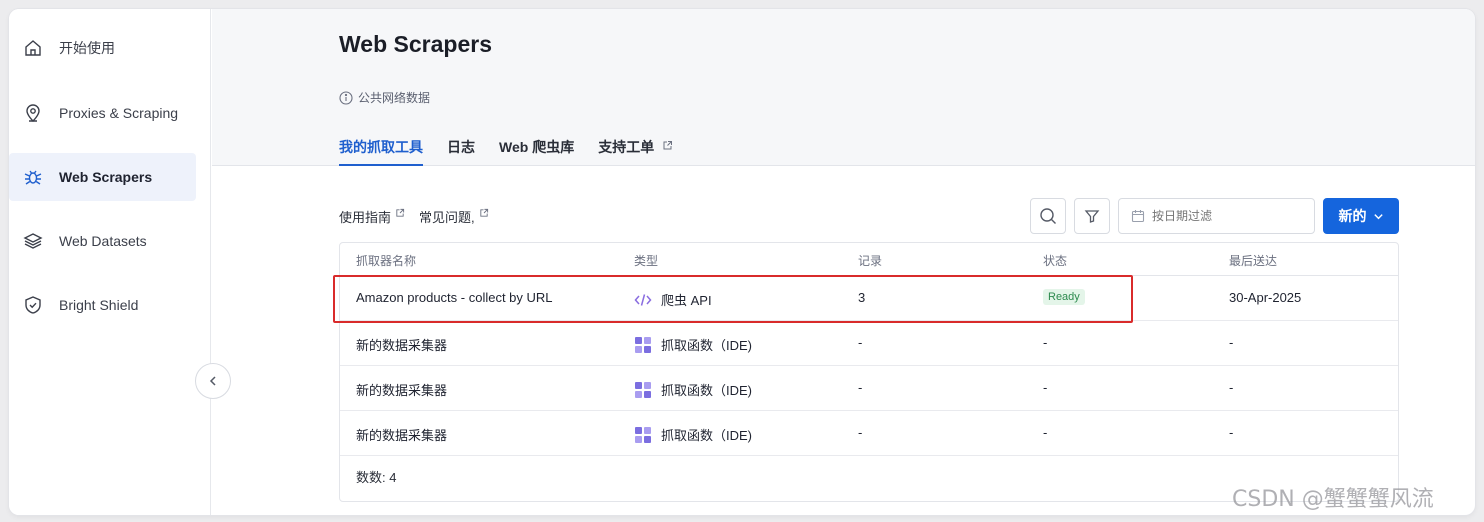 This screenshot has width=1484, height=522. I want to click on collapse-sidebar-button, so click(213, 381).